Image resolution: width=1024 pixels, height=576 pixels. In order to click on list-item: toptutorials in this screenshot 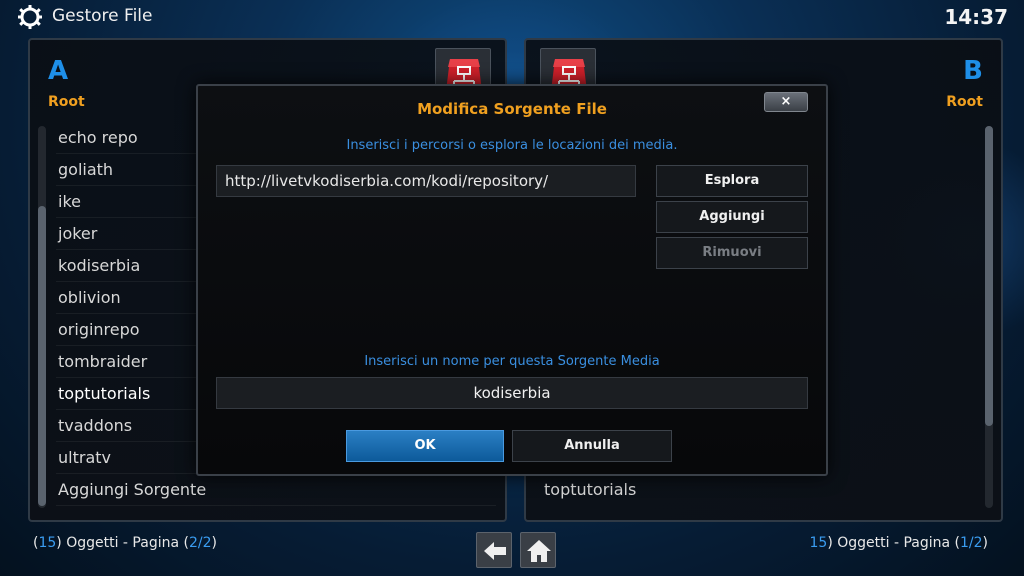, I will do `click(590, 489)`.